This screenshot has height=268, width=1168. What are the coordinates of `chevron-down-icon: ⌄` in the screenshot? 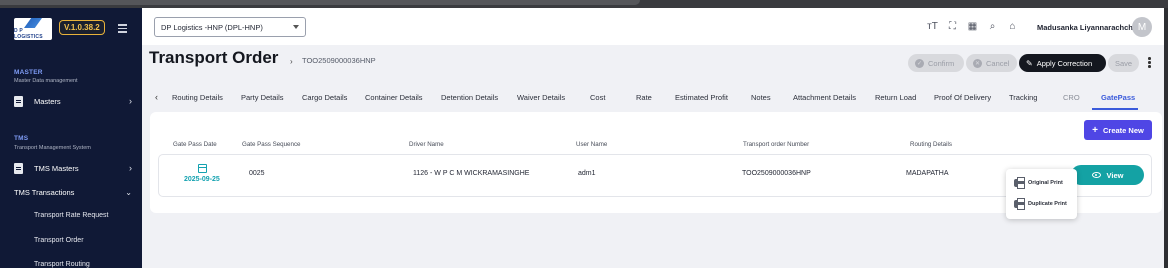 It's located at (128, 192).